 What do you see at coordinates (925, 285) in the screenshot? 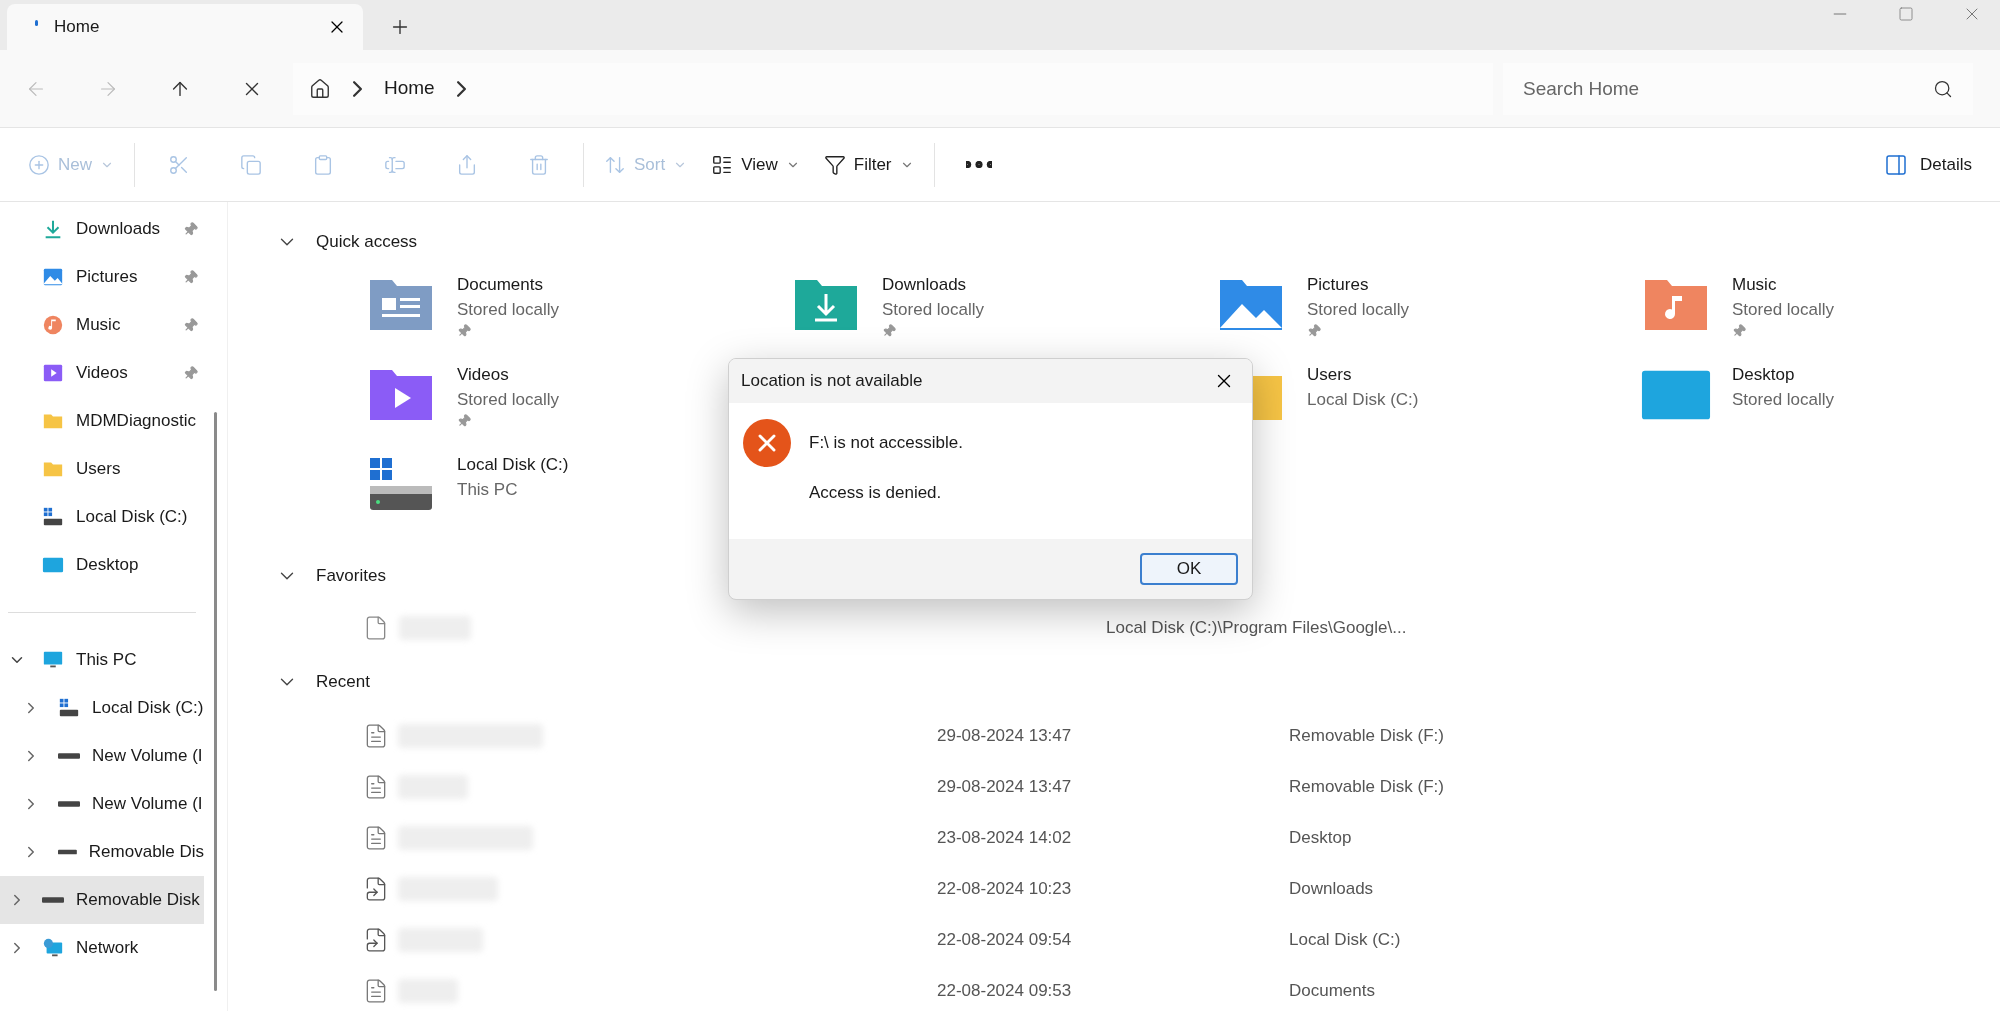
I see `tile-name: Downloads` at bounding box center [925, 285].